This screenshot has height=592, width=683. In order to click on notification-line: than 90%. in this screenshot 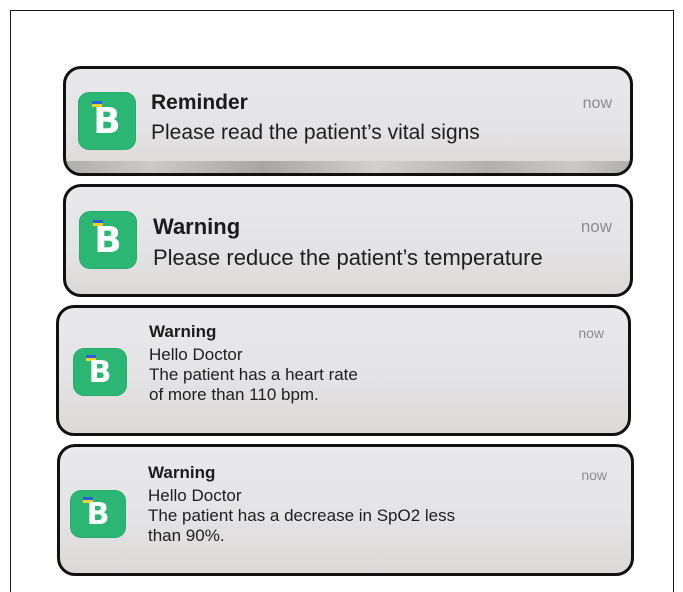, I will do `click(186, 536)`.